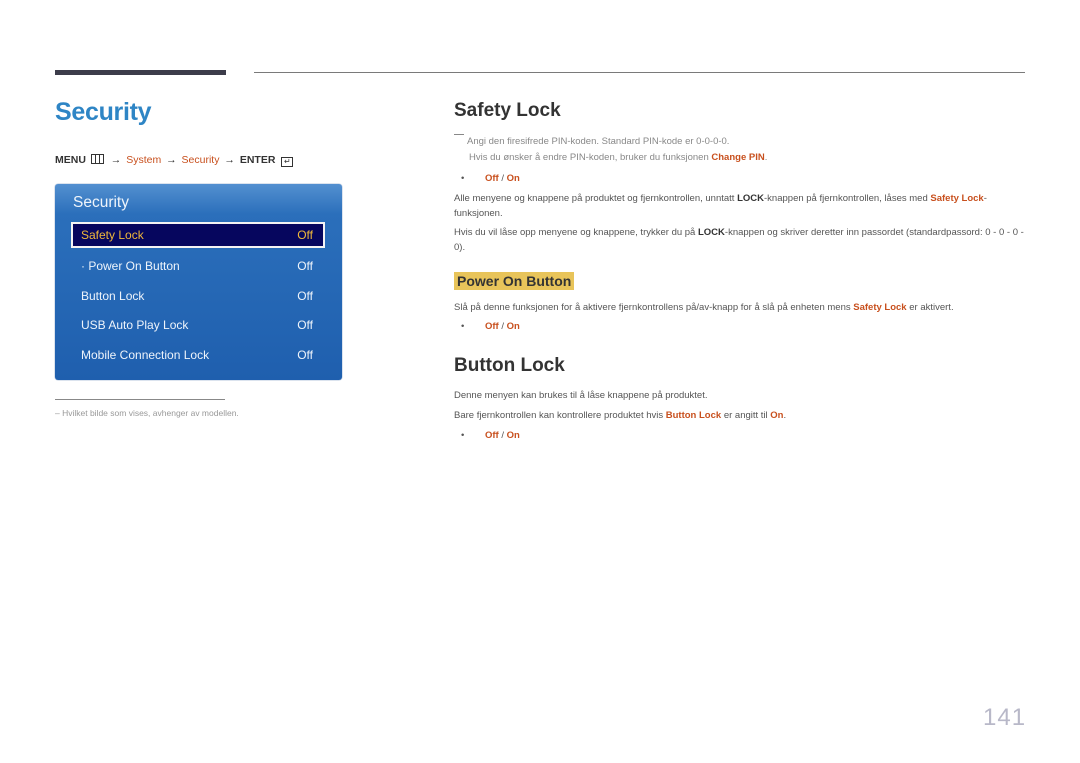 This screenshot has height=763, width=1080. Describe the element at coordinates (514, 281) in the screenshot. I see `heading-power-on-button: Power On Button` at that location.